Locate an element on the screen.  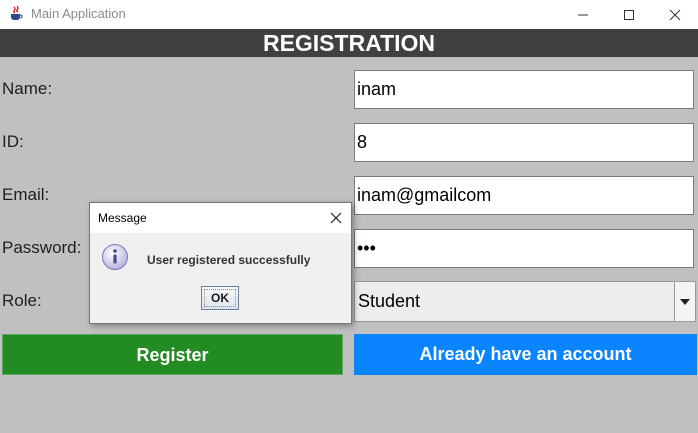
email-label: Email: is located at coordinates (26, 194).